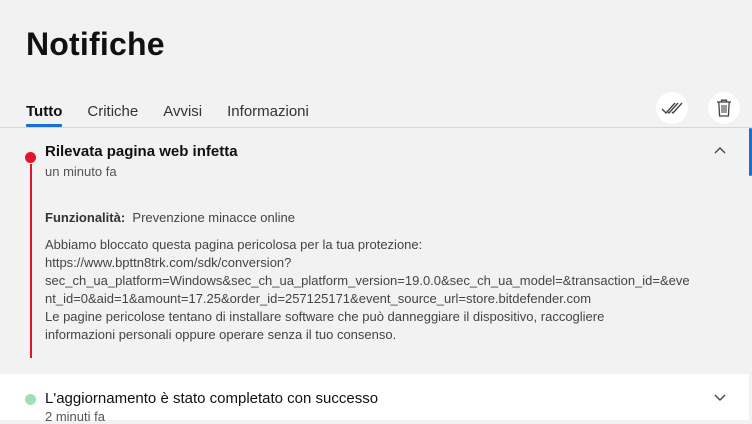 This screenshot has width=752, height=424. I want to click on chevron-up-icon, so click(720, 151).